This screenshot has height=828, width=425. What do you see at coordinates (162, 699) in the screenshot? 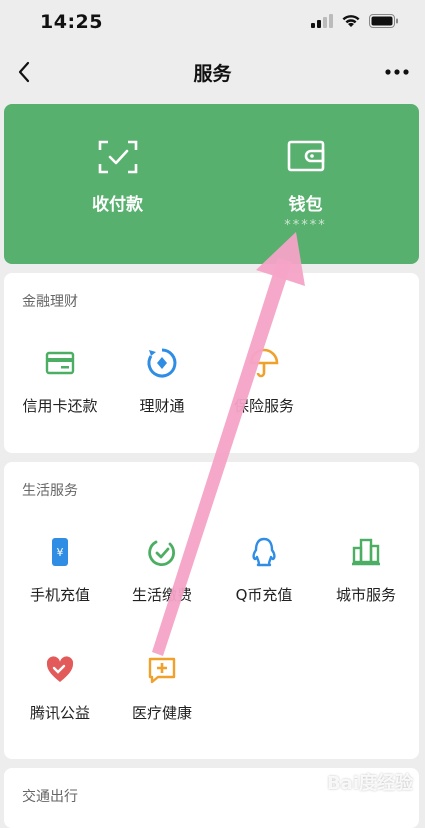
I see `service-medical: 医疗健康` at bounding box center [162, 699].